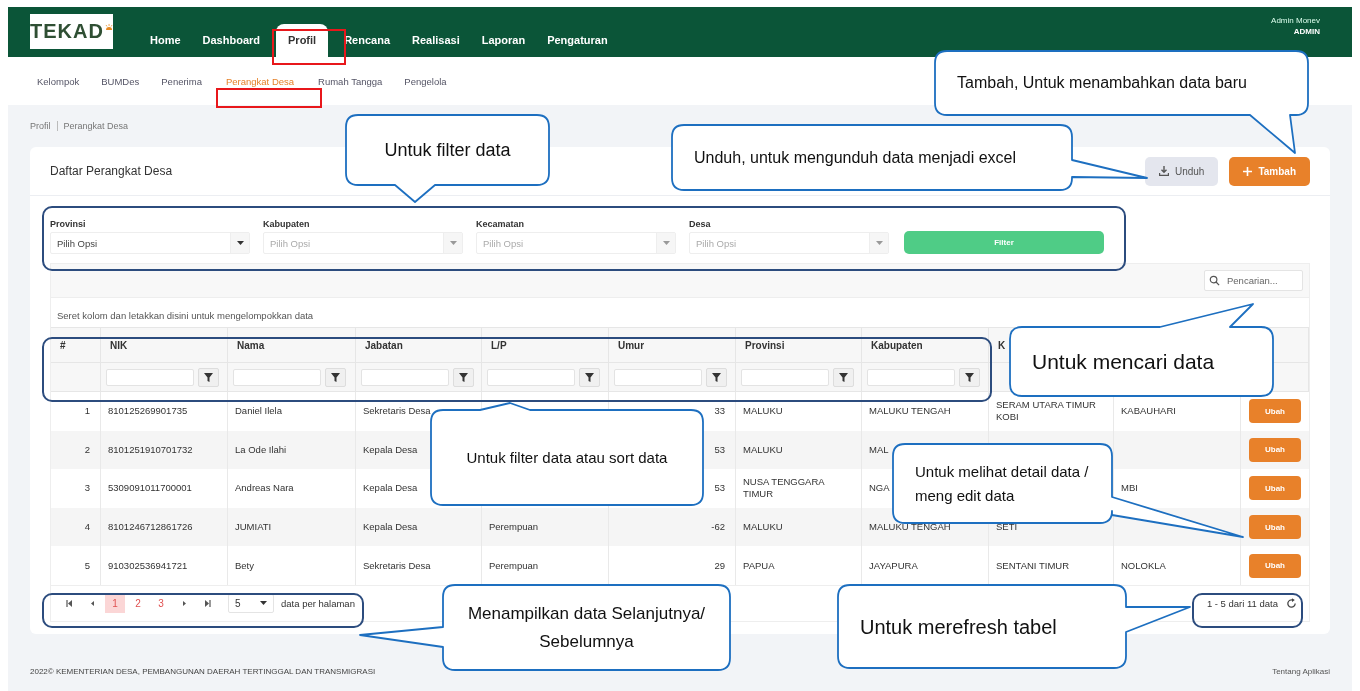  I want to click on table-cell: 910302536941721, so click(148, 565).